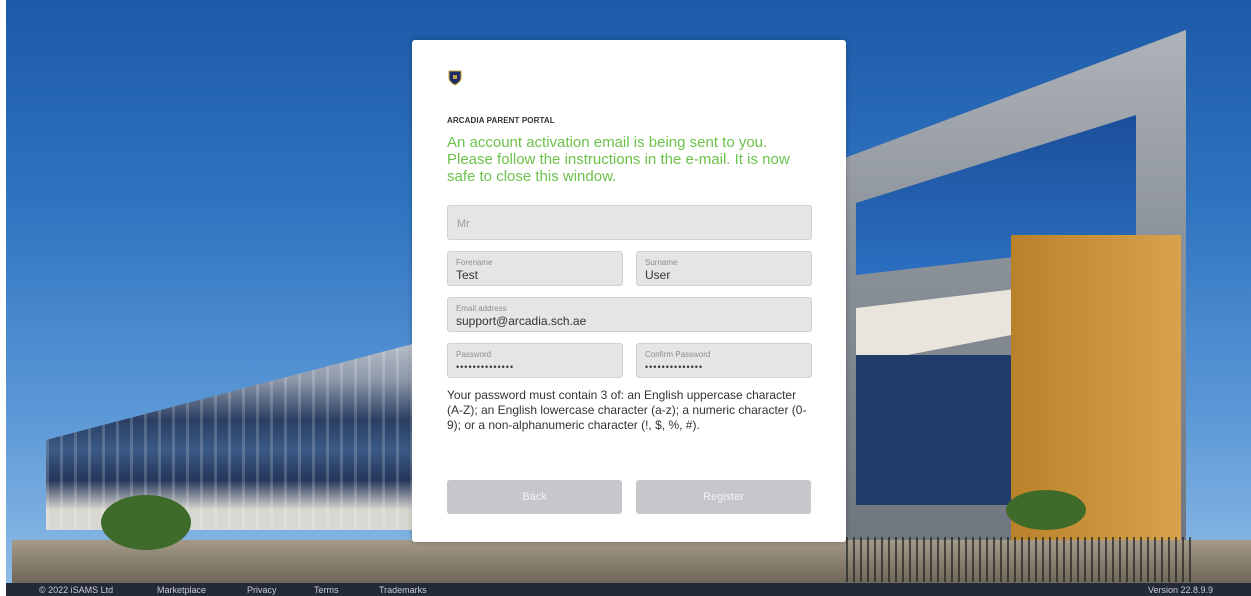 The width and height of the screenshot is (1251, 596). What do you see at coordinates (521, 321) in the screenshot?
I see `email-value: support@arcadia.sch.ae` at bounding box center [521, 321].